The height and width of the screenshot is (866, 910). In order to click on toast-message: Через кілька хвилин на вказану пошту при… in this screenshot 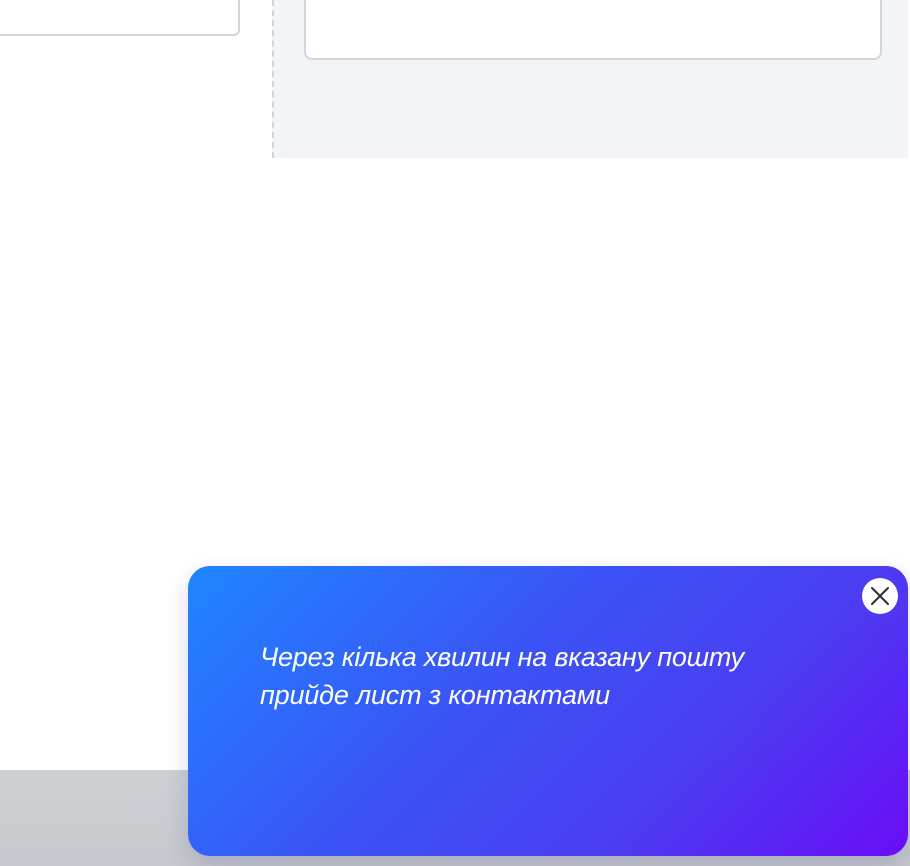, I will do `click(502, 676)`.